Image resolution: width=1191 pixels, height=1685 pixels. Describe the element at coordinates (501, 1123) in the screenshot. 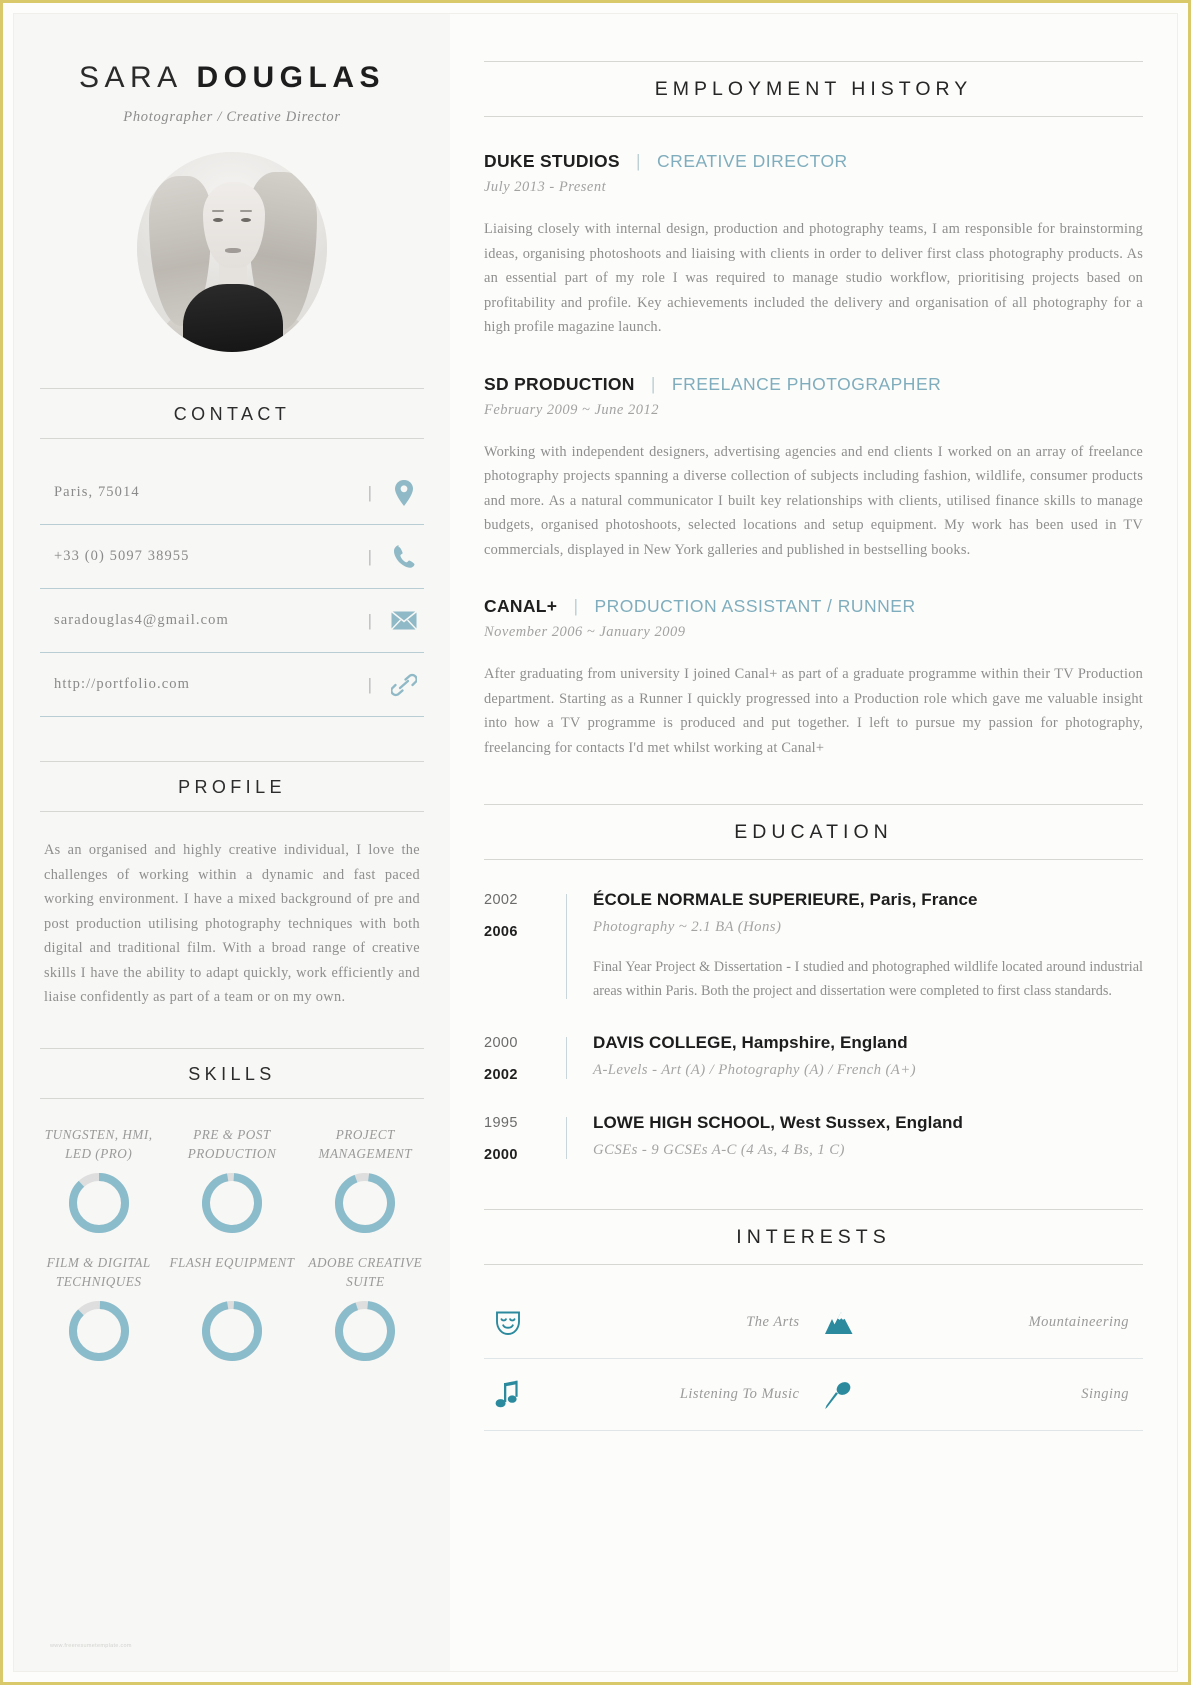

I see `education-year-start: 1995` at that location.